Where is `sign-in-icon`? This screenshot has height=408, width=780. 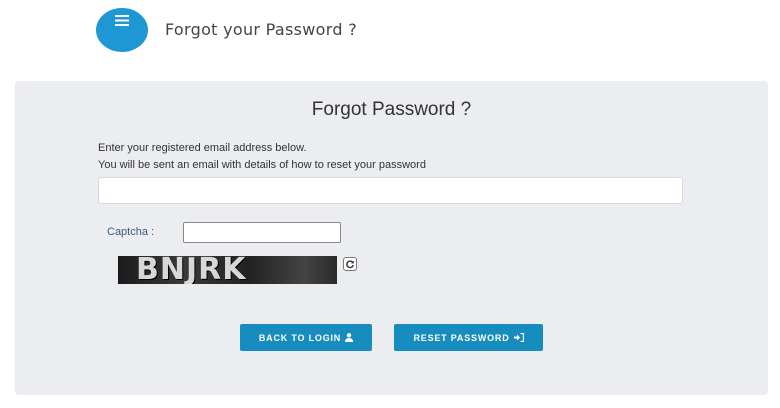 sign-in-icon is located at coordinates (518, 337).